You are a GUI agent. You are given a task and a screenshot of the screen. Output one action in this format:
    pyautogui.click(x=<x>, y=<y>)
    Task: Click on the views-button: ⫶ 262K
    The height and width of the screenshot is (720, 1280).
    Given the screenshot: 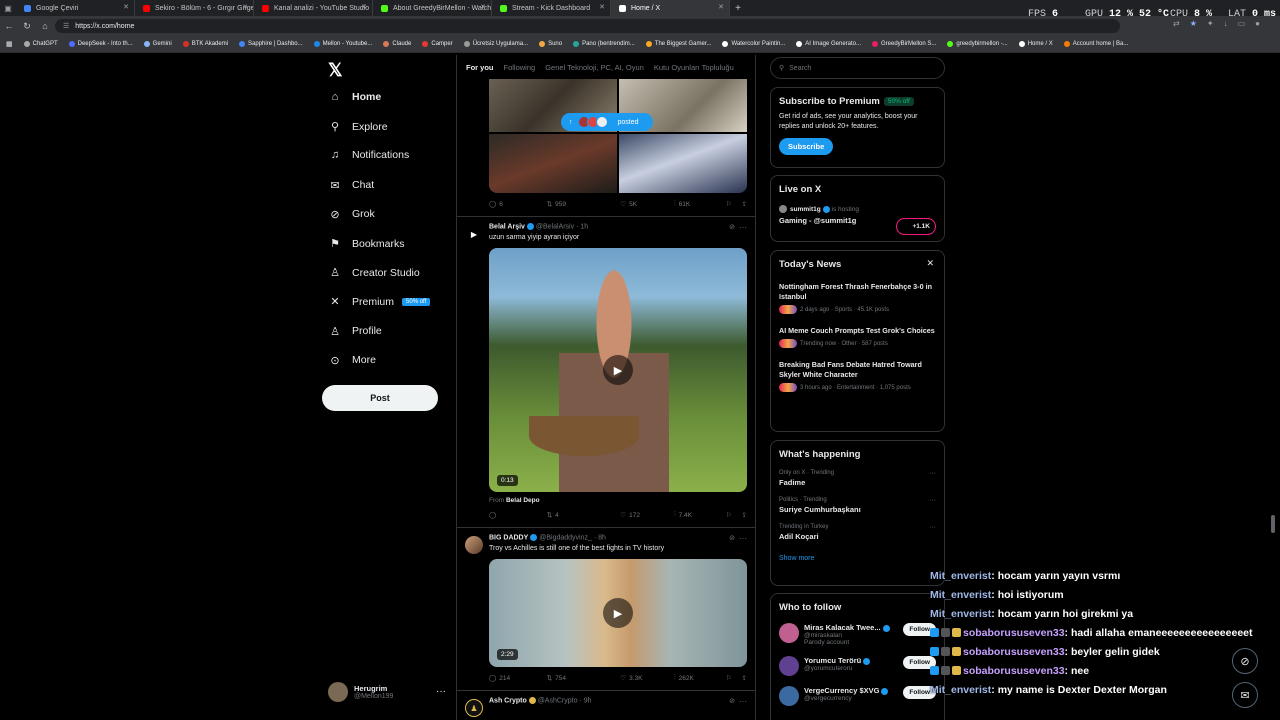 What is the action you would take?
    pyautogui.click(x=699, y=678)
    